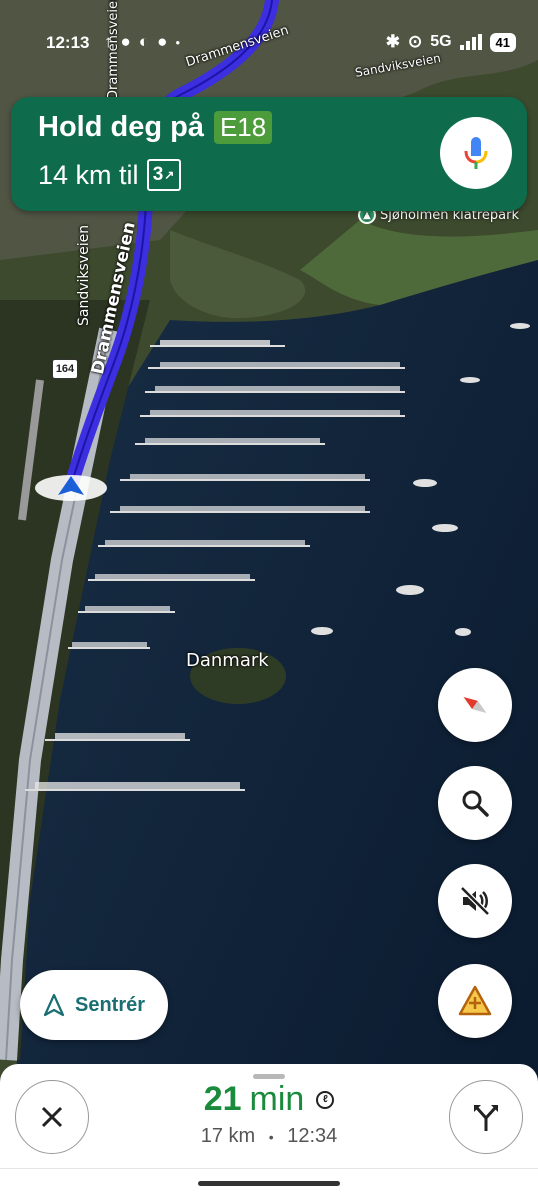 The width and height of the screenshot is (538, 1200). Describe the element at coordinates (162, 41) in the screenshot. I see `message-icon: ●` at that location.